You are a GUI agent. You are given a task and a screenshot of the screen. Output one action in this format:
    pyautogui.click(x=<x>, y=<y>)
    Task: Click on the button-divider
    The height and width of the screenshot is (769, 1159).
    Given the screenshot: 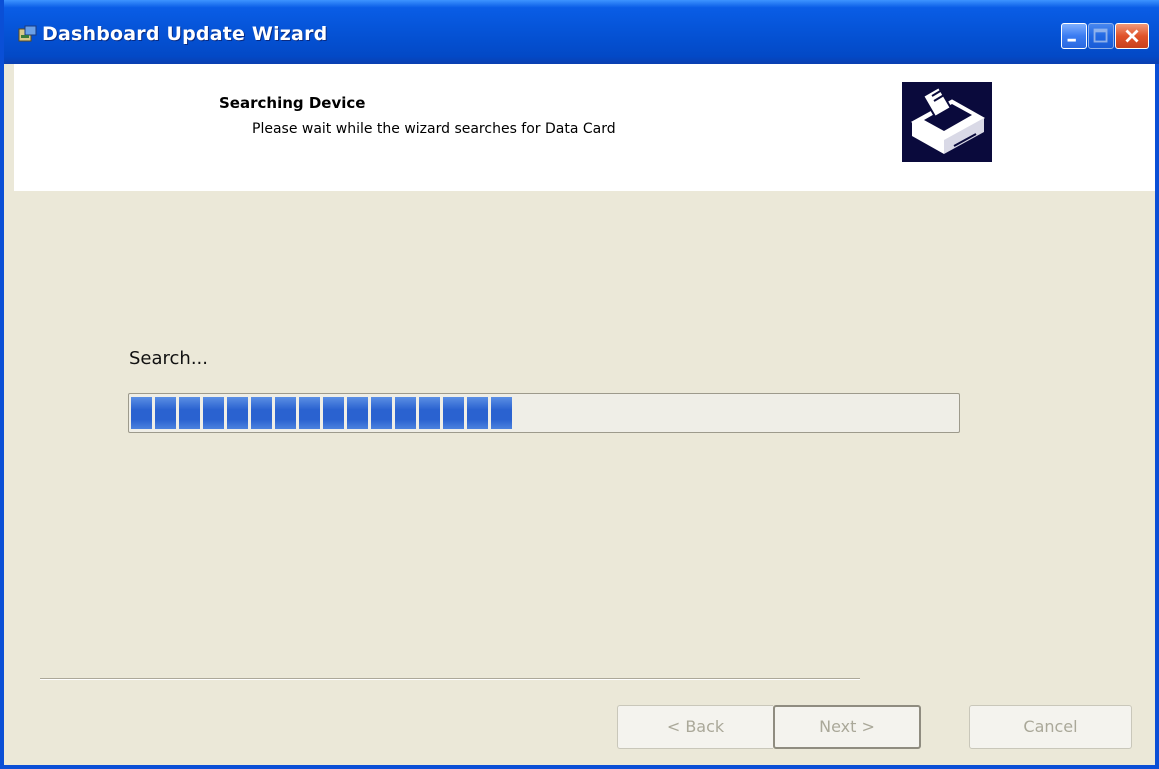 What is the action you would take?
    pyautogui.click(x=450, y=679)
    